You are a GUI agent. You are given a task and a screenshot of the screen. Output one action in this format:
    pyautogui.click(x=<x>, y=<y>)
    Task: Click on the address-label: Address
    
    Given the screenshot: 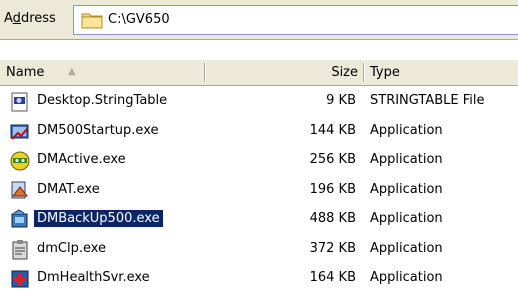 What is the action you would take?
    pyautogui.click(x=30, y=18)
    